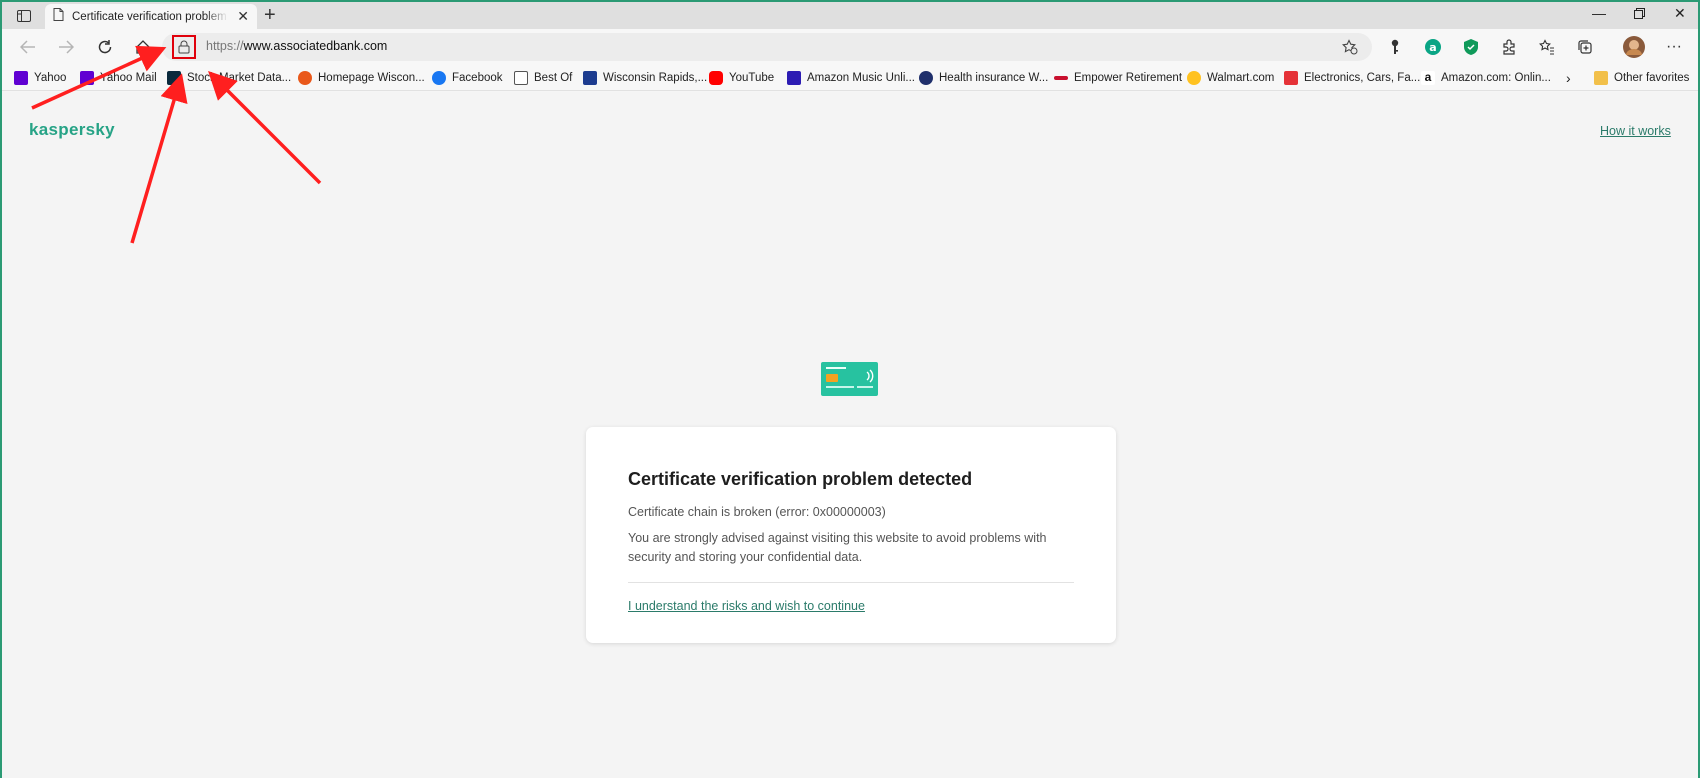 This screenshot has height=778, width=1700. What do you see at coordinates (1599, 13) in the screenshot?
I see `minimize-icon: —` at bounding box center [1599, 13].